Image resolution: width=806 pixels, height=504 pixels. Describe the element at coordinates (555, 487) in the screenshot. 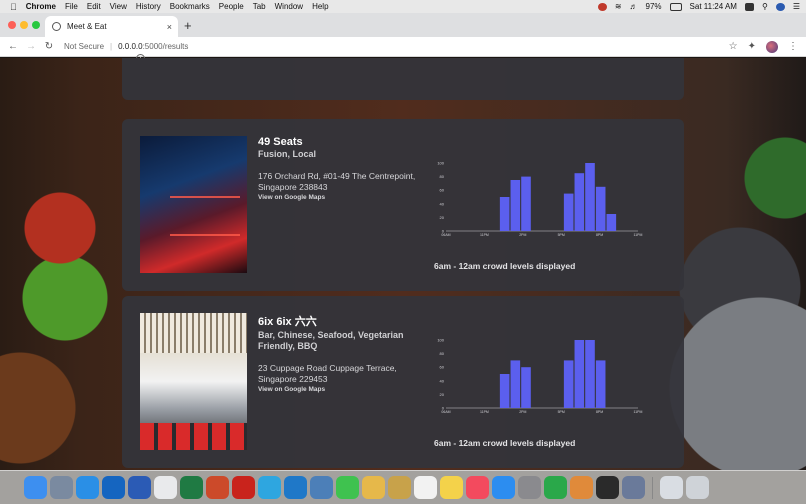

I see `numbers-icon` at that location.